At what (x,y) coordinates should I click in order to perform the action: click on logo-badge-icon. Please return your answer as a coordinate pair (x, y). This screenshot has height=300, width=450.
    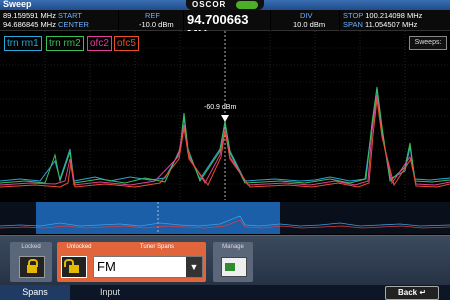
    Looking at the image, I should click on (247, 5).